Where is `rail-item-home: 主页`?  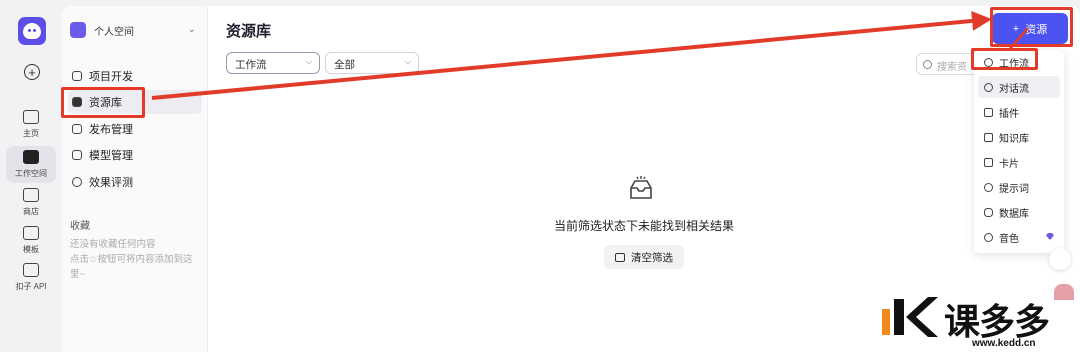
rail-item-home: 主页 is located at coordinates (31, 124).